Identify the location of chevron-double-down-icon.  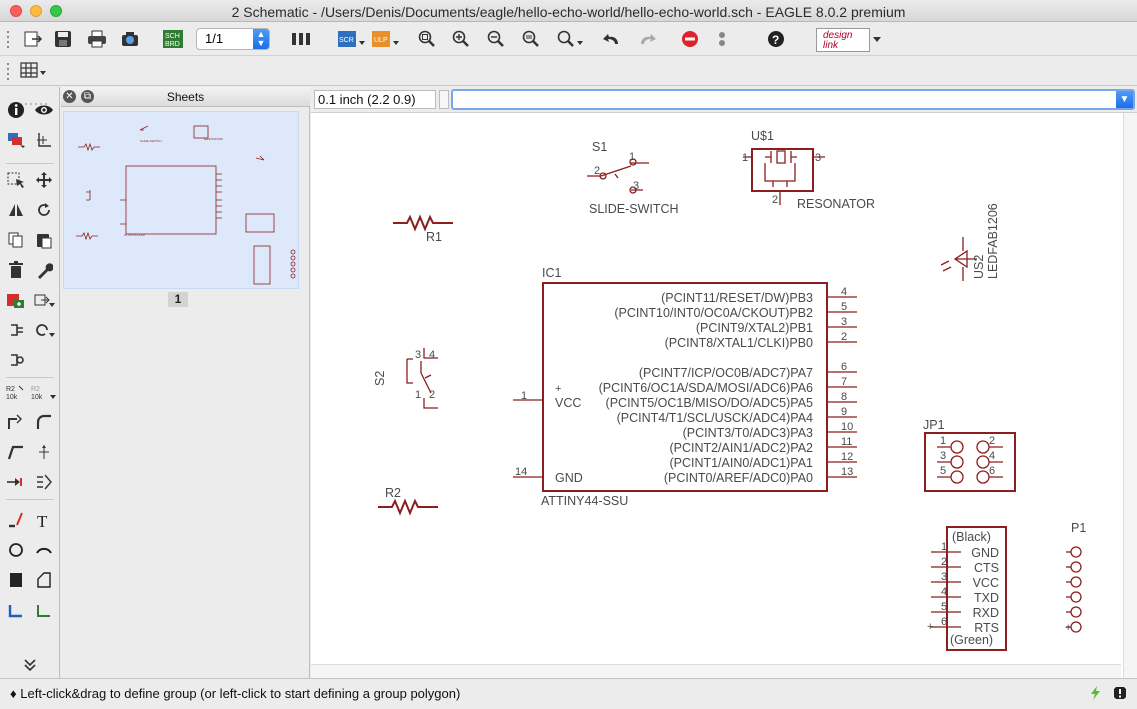
(30, 665).